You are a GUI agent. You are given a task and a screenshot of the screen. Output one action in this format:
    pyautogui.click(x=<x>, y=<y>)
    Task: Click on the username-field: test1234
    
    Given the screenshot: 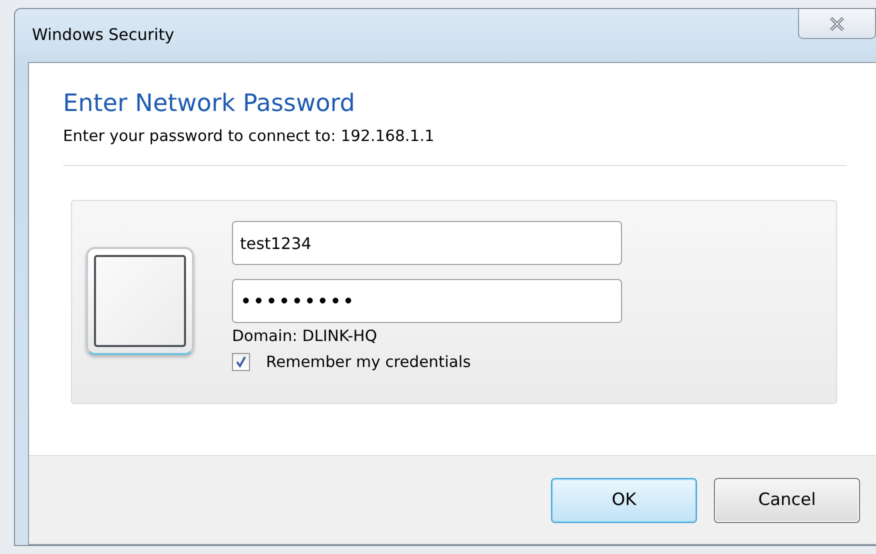 What is the action you would take?
    pyautogui.click(x=427, y=243)
    